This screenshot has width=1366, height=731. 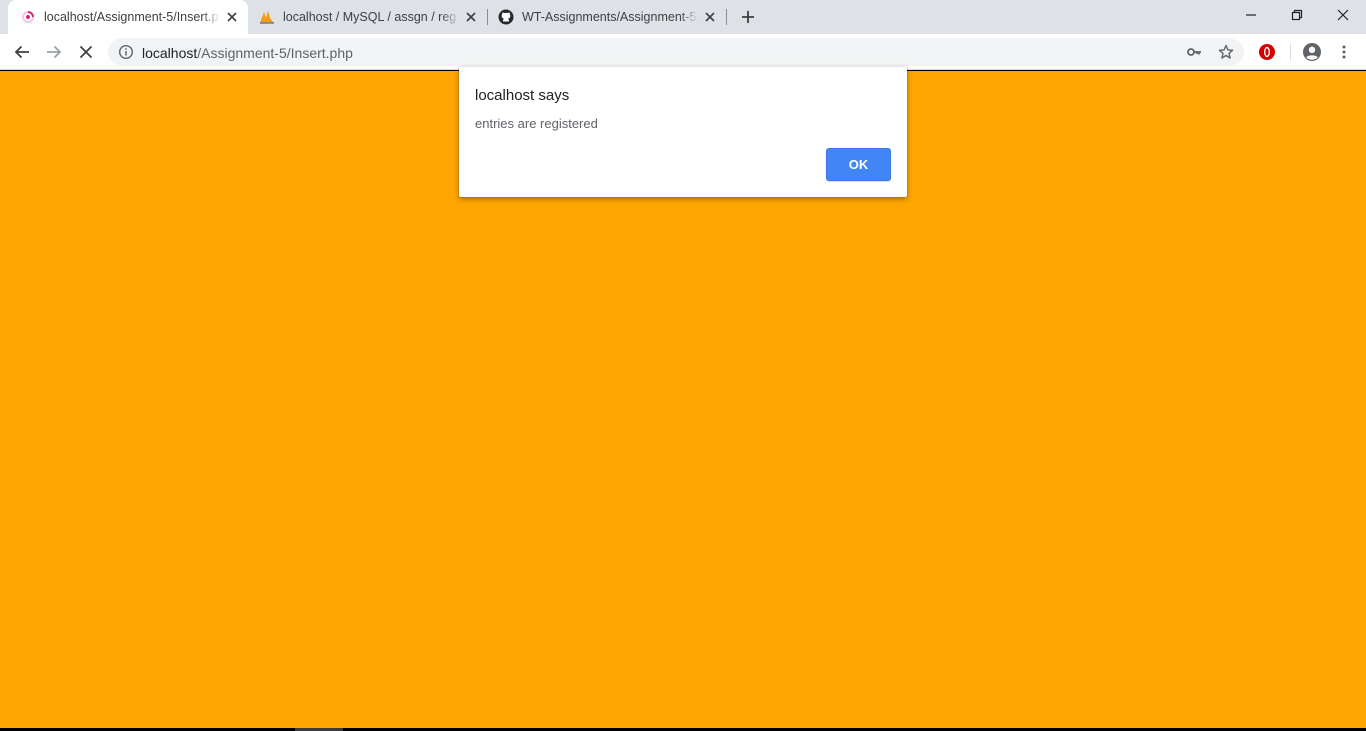 What do you see at coordinates (1251, 15) in the screenshot?
I see `minimize-icon` at bounding box center [1251, 15].